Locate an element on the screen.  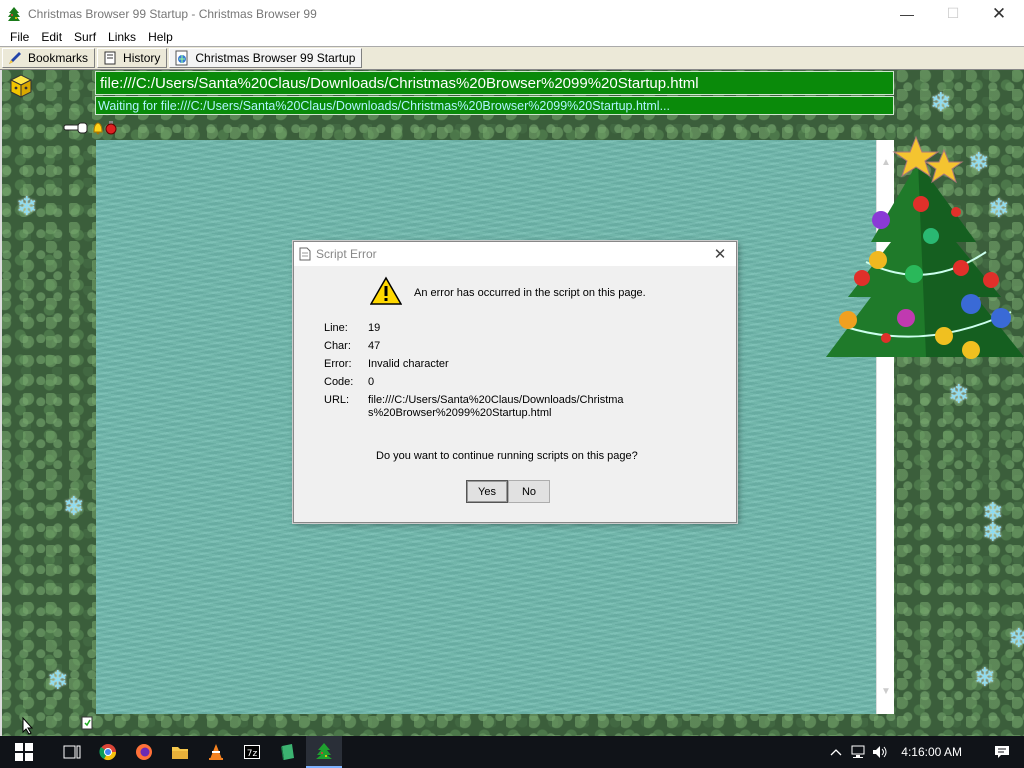
scroll-down-arrow: ▼ is located at coordinates (886, 691).